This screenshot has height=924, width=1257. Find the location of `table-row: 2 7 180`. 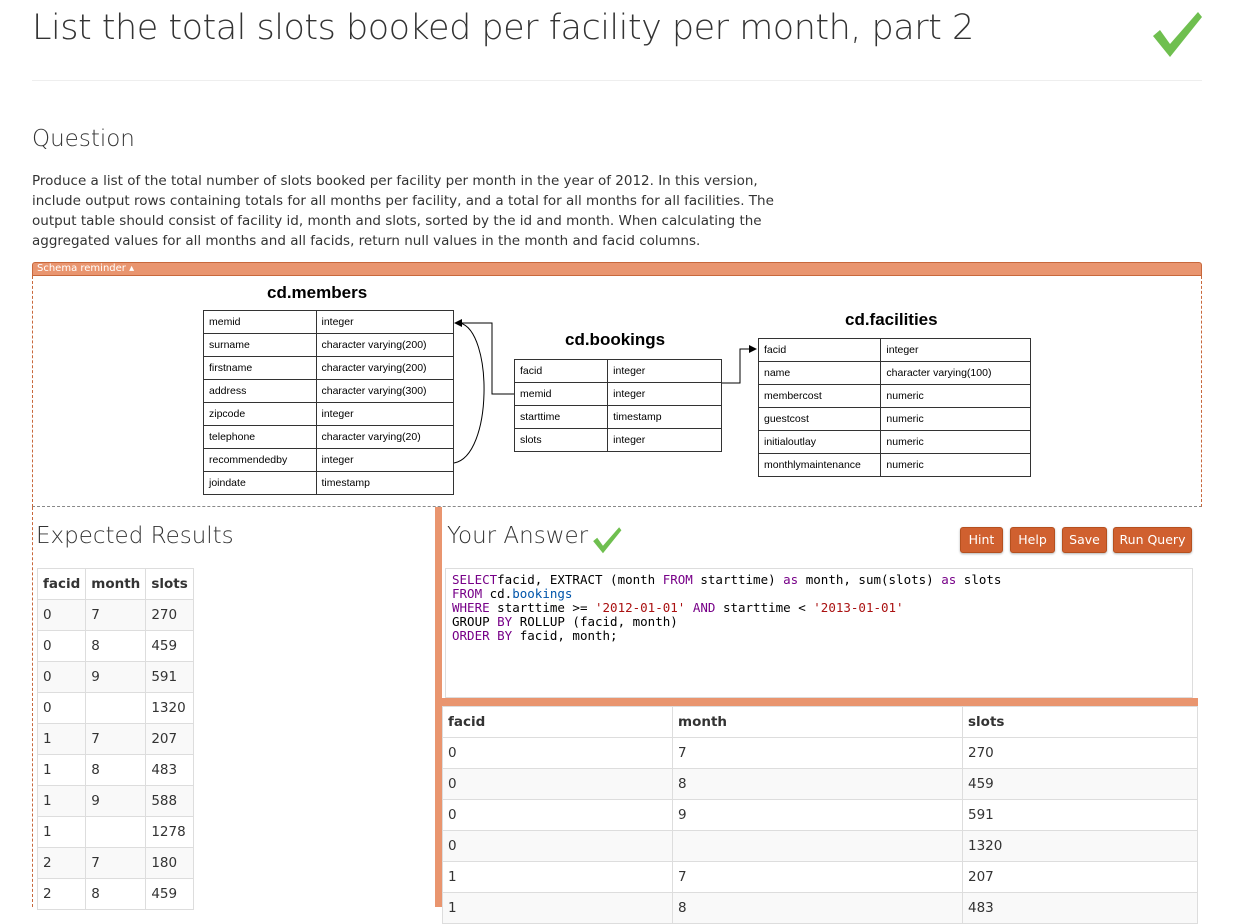

table-row: 2 7 180 is located at coordinates (115, 863).